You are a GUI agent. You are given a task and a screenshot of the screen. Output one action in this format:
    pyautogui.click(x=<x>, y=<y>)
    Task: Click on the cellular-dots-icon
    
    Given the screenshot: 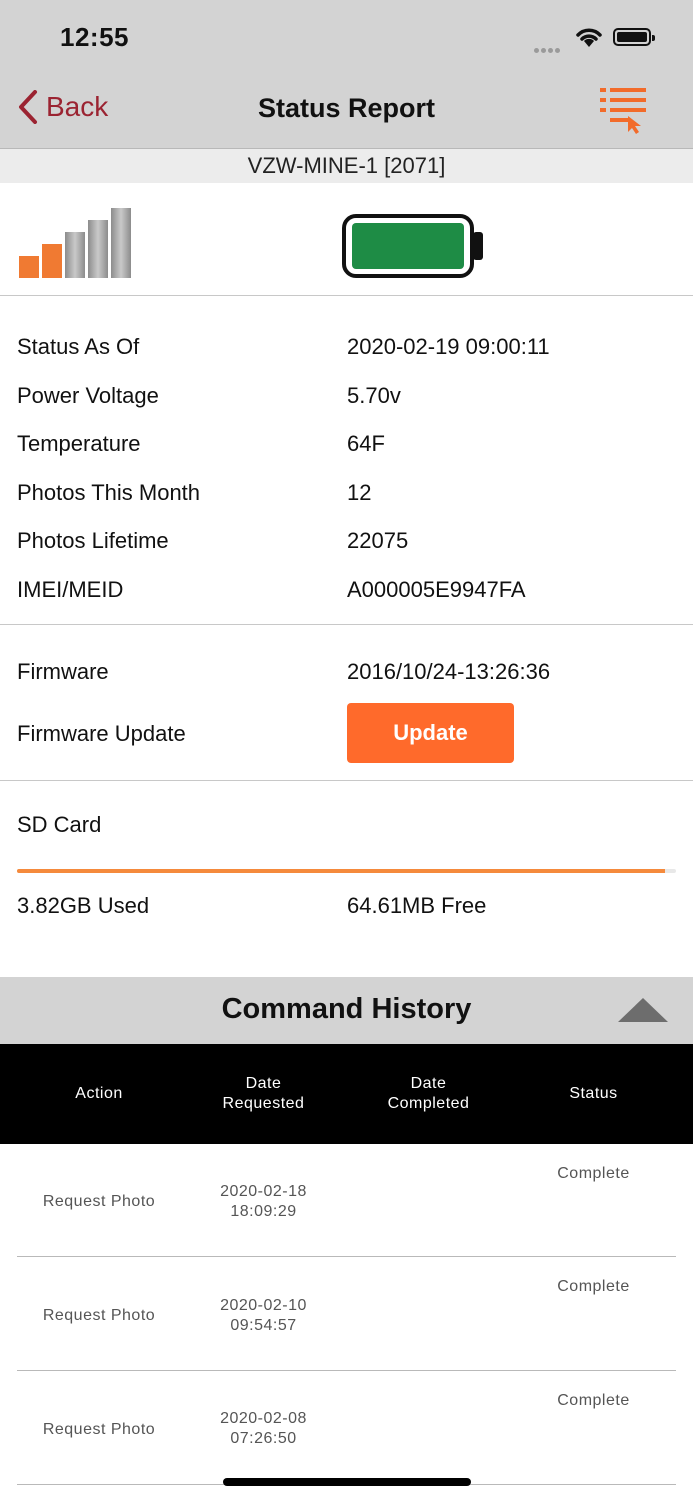 What is the action you would take?
    pyautogui.click(x=551, y=46)
    